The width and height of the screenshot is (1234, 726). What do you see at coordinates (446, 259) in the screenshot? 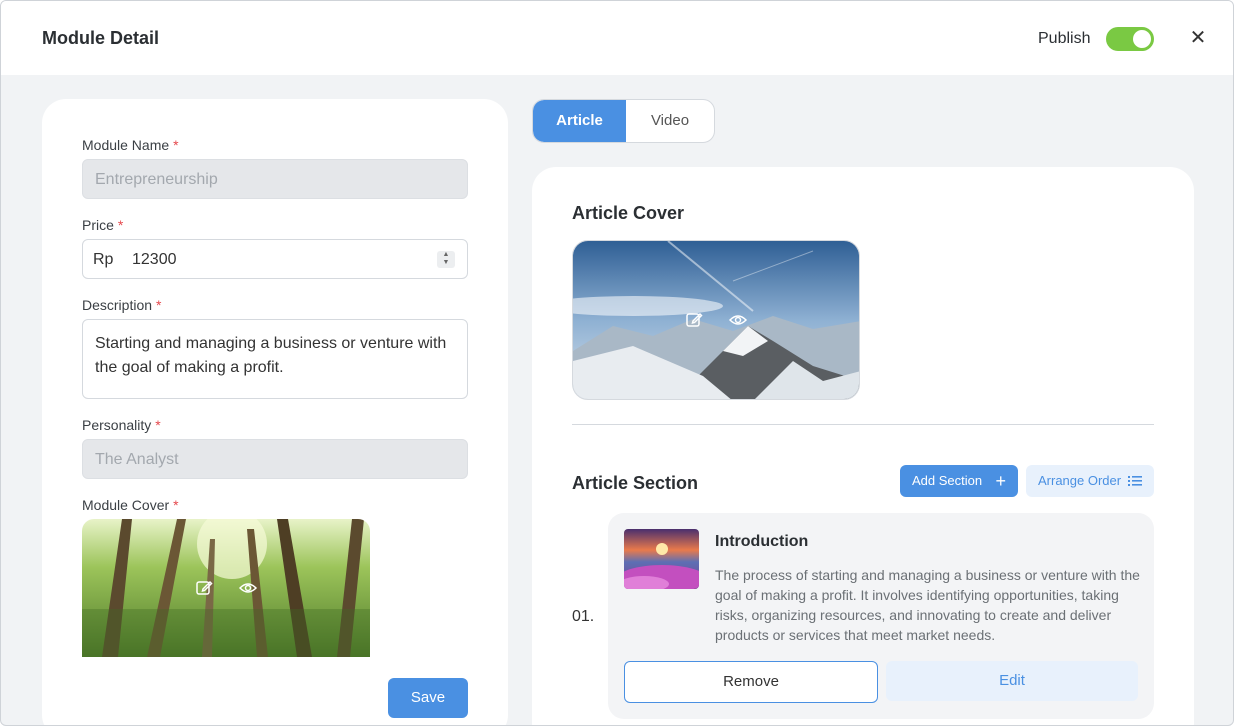
I see `price-stepper: ▲ ▼` at bounding box center [446, 259].